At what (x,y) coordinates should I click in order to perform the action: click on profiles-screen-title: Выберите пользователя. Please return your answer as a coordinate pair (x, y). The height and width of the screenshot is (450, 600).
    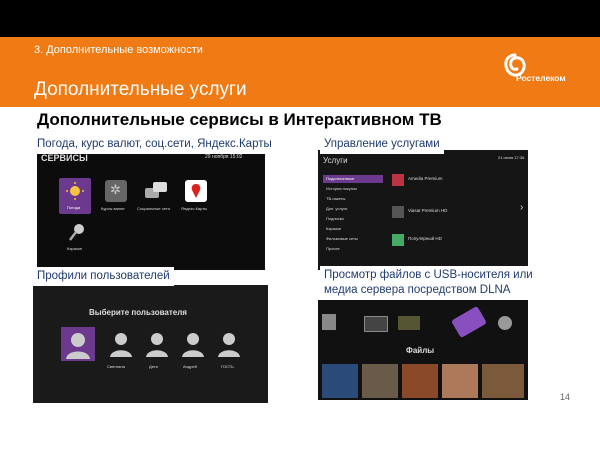
    Looking at the image, I should click on (138, 312).